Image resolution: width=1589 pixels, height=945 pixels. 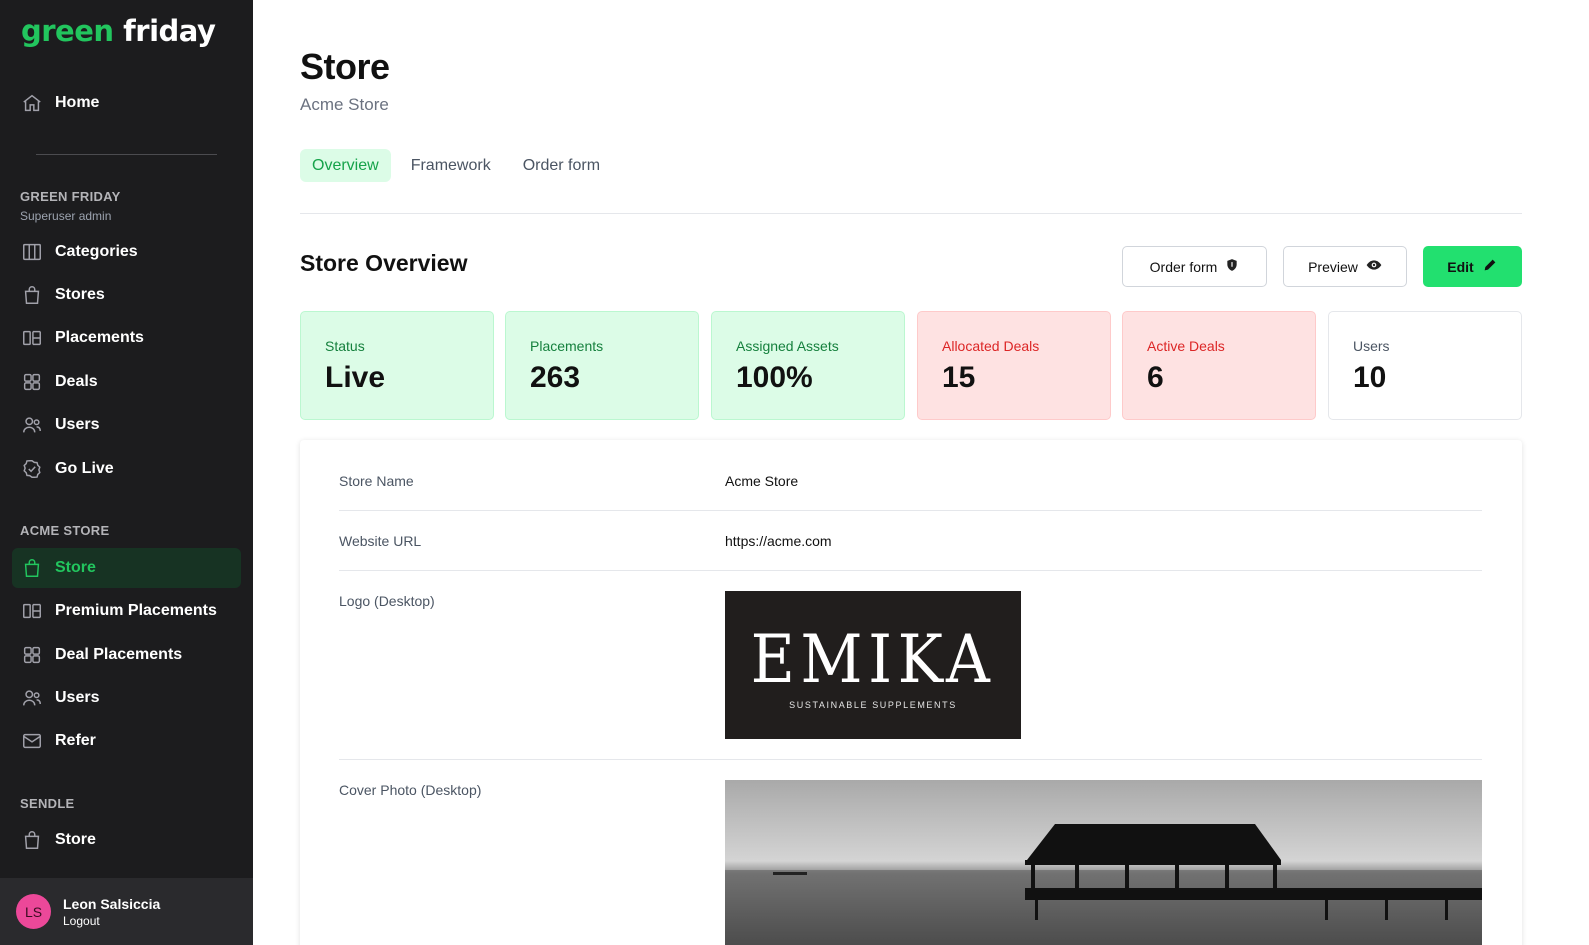 I want to click on edit-button-label: Edit, so click(x=1460, y=266).